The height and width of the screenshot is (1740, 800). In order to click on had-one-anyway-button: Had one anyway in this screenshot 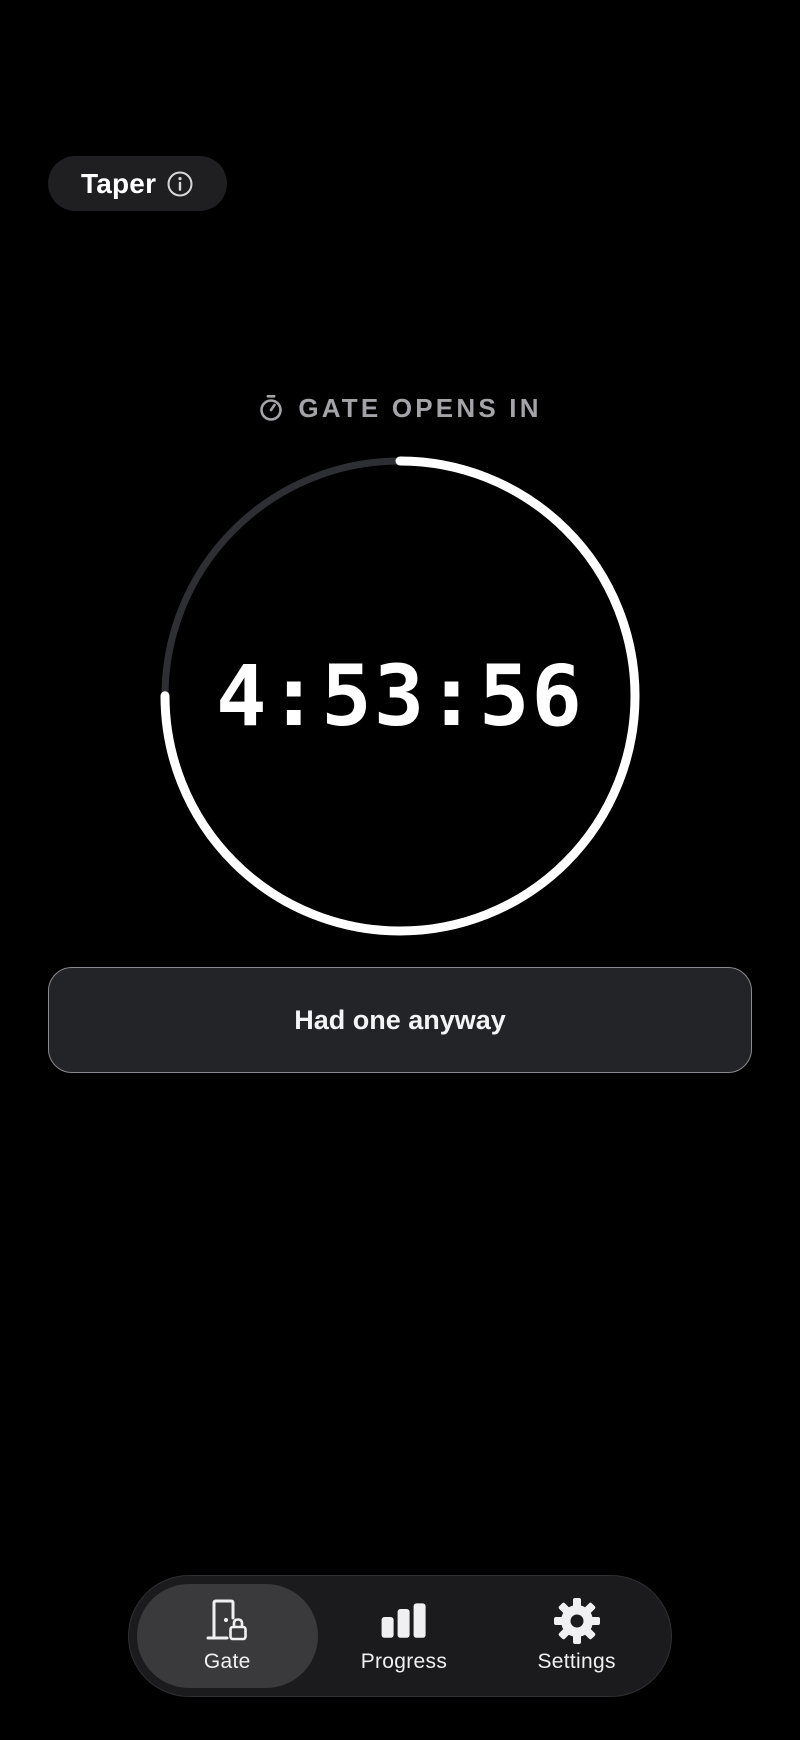, I will do `click(400, 1020)`.